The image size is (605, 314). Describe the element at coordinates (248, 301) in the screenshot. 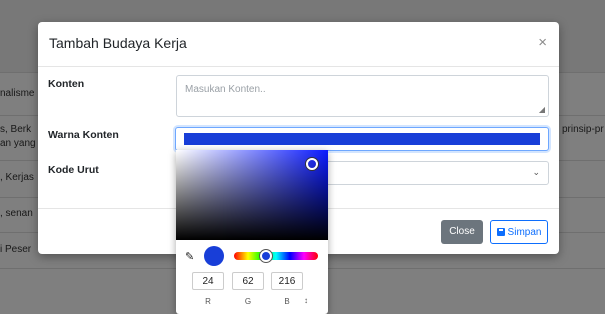

I see `green-label: G` at that location.